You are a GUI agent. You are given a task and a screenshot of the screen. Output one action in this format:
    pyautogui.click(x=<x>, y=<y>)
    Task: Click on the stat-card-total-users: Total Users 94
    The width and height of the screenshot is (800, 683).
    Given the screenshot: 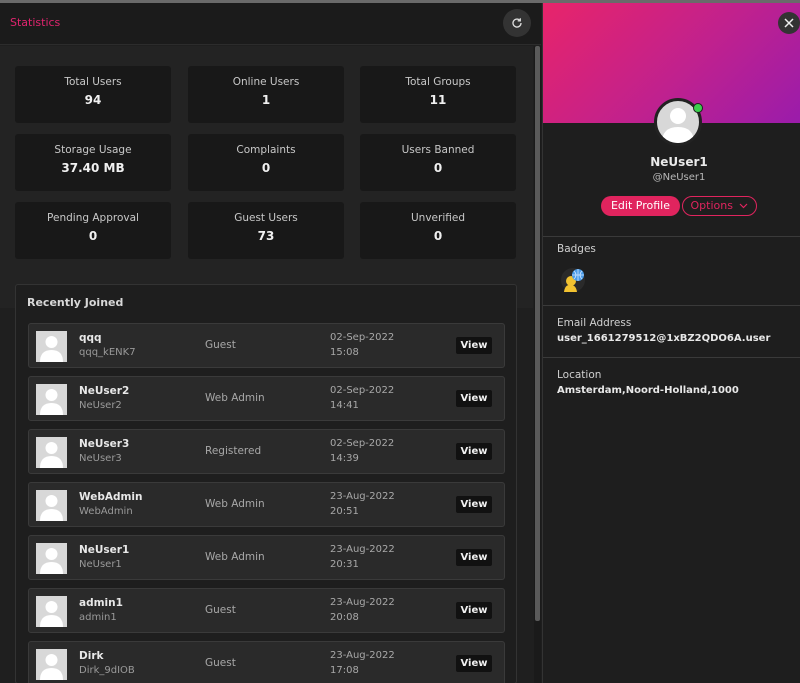 What is the action you would take?
    pyautogui.click(x=93, y=94)
    